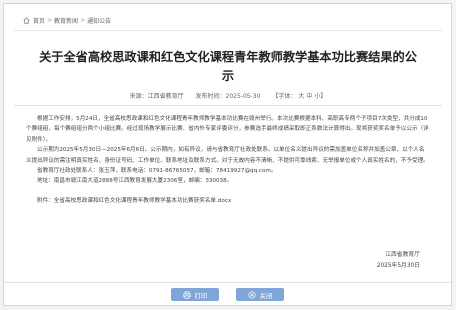 The width and height of the screenshot is (456, 310). Describe the element at coordinates (228, 67) in the screenshot. I see `page-title: 关于全省高校思政课和红色文化课程青年教师教学基本功比赛结果的公 示` at that location.